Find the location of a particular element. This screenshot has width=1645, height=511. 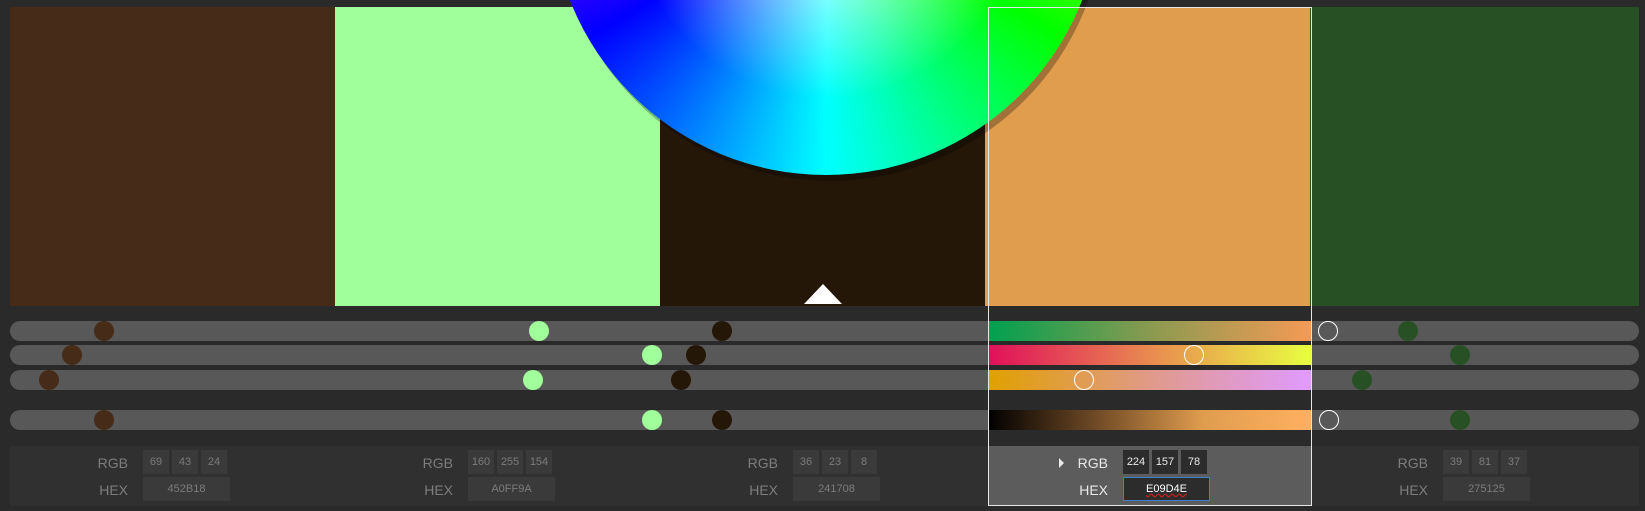

hue-slider-track is located at coordinates (824, 331).